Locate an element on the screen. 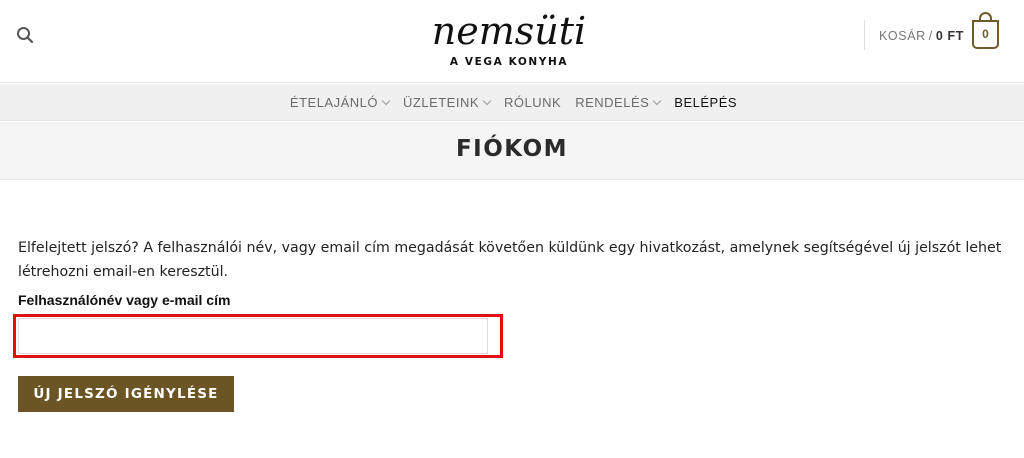  nav-item-label: RENDELÉS is located at coordinates (612, 102).